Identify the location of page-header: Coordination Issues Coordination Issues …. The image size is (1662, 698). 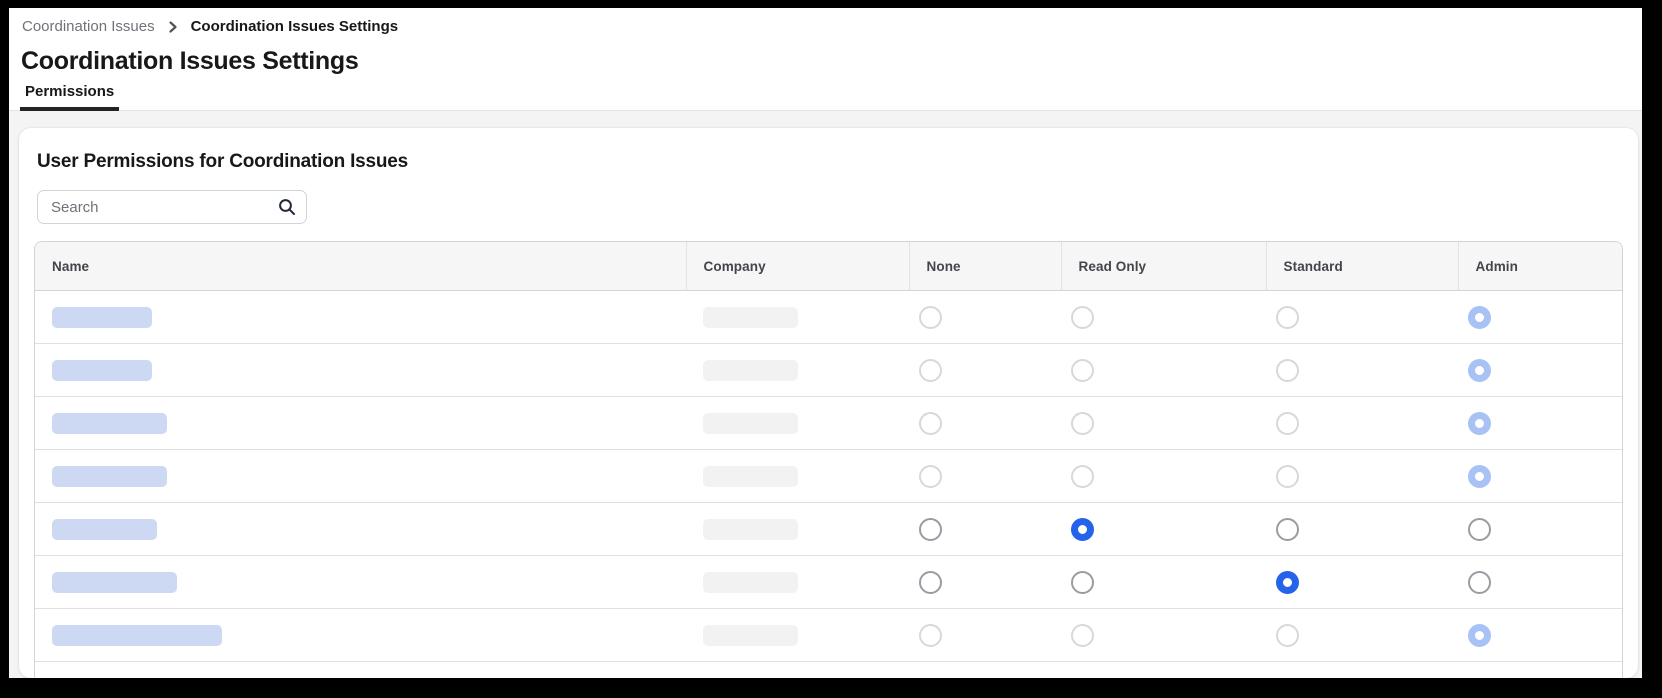
(825, 59).